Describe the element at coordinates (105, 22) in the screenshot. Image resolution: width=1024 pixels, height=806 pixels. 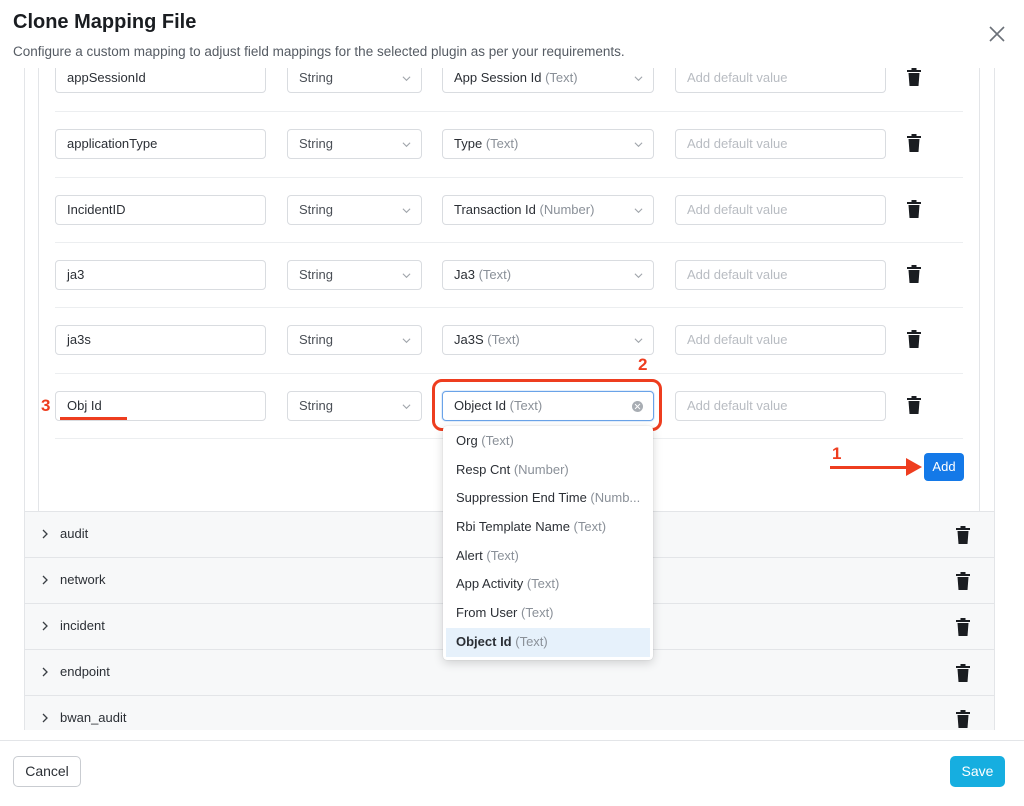
I see `modal-title: Clone Mapping File` at that location.